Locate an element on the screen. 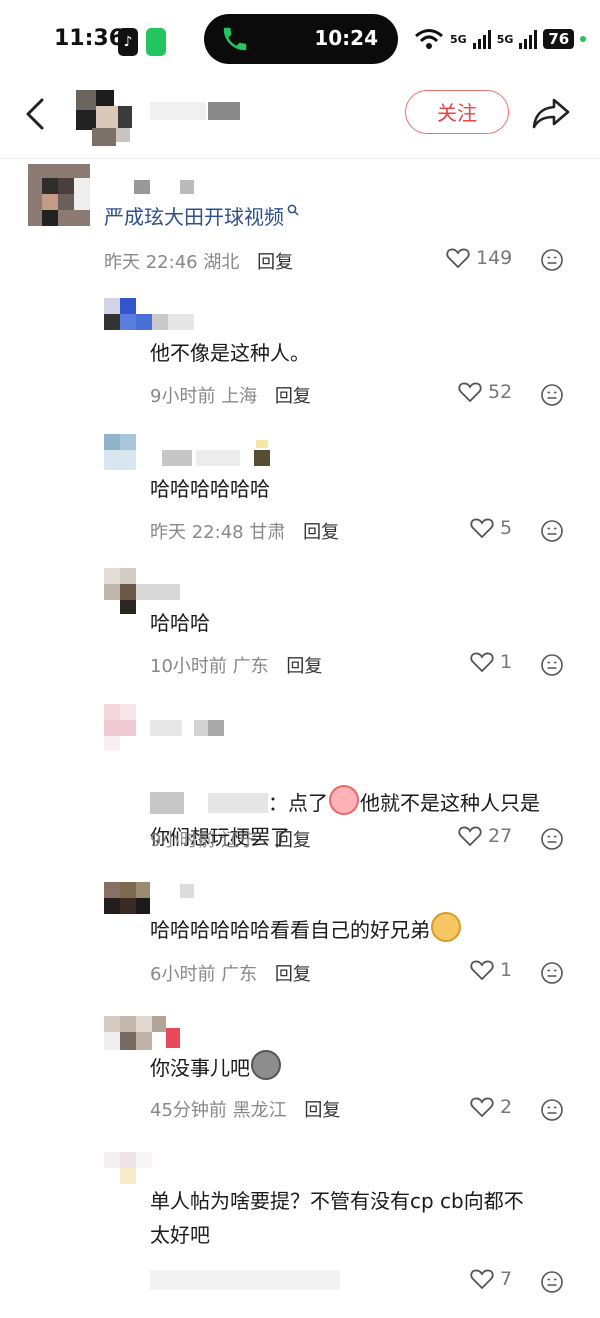  reply-text-a: ：点了 is located at coordinates (298, 803).